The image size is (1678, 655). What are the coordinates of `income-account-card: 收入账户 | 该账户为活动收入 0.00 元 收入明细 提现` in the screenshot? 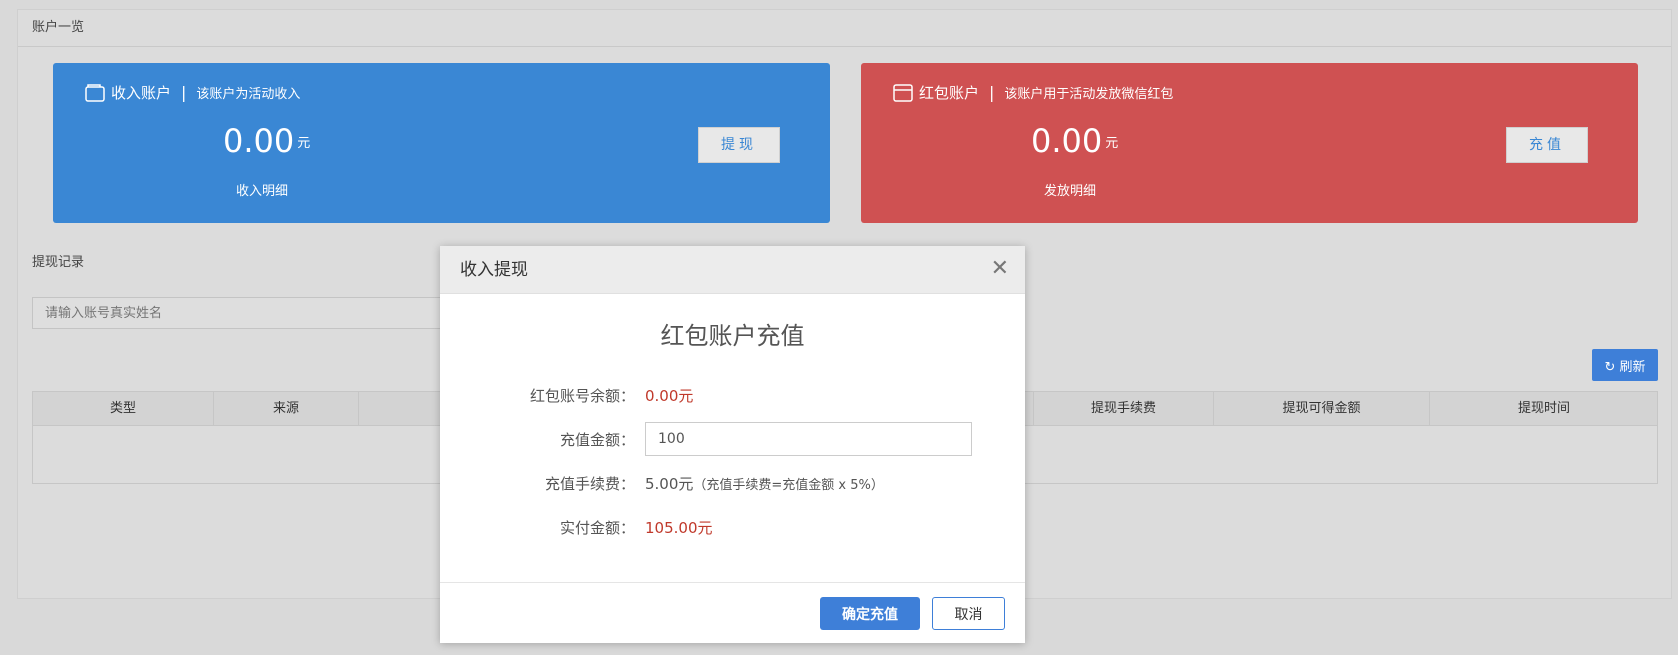 It's located at (441, 143).